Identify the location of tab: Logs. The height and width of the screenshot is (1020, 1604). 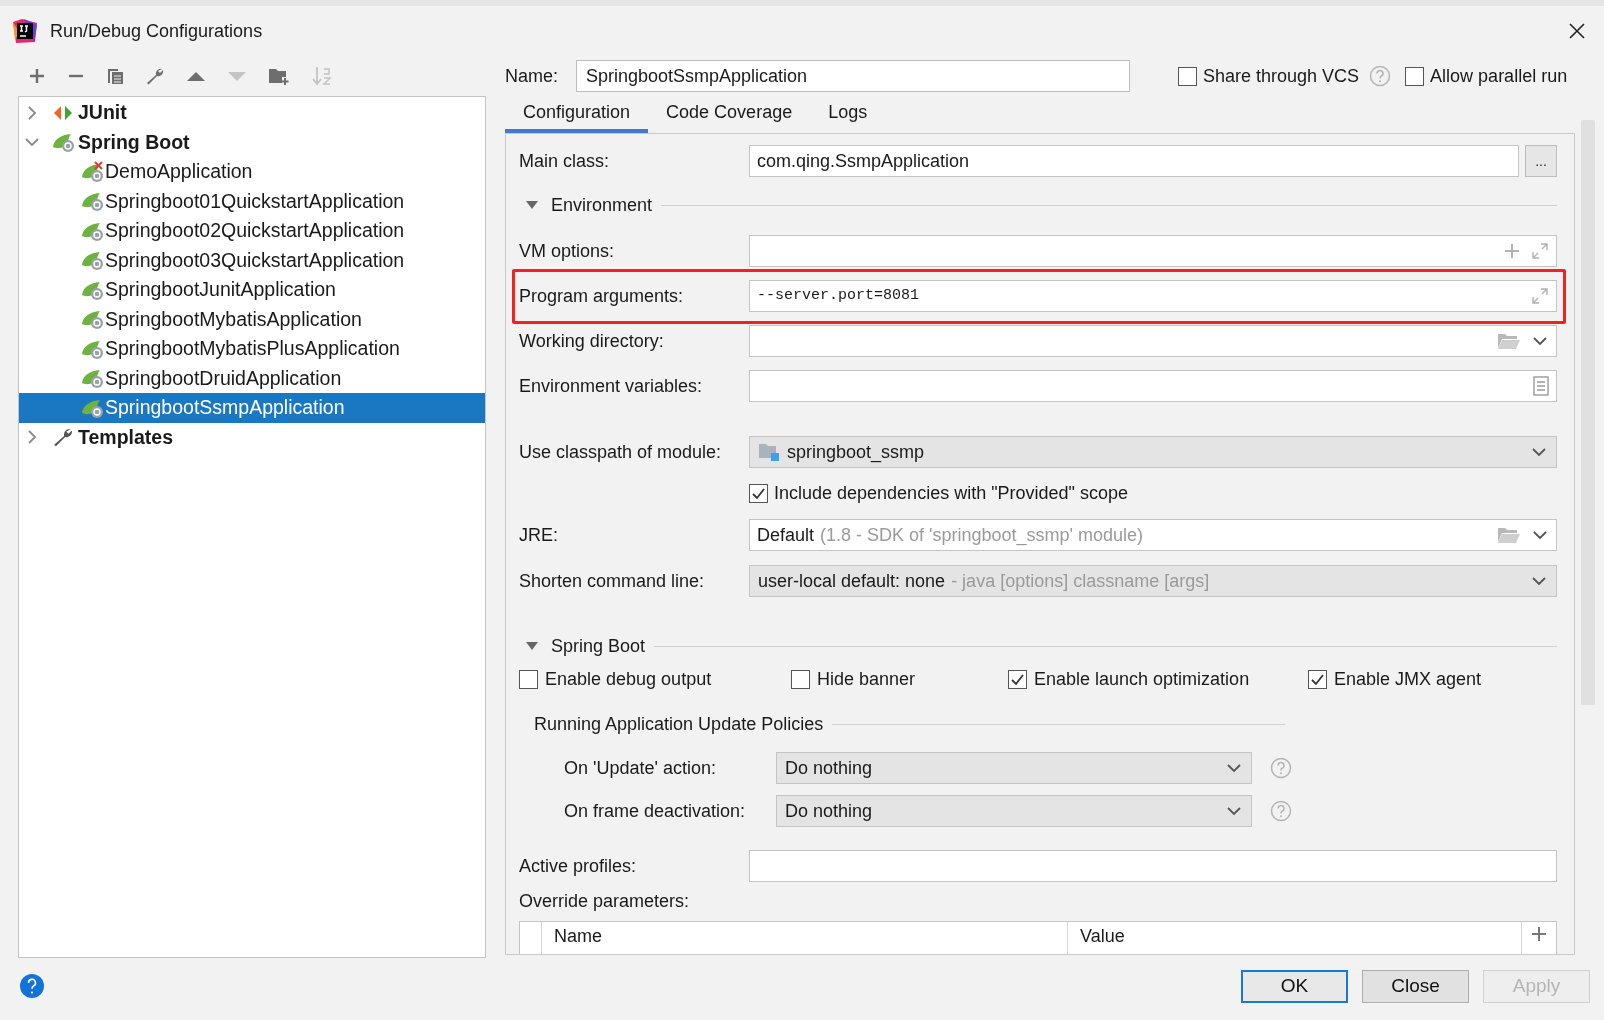
(848, 114).